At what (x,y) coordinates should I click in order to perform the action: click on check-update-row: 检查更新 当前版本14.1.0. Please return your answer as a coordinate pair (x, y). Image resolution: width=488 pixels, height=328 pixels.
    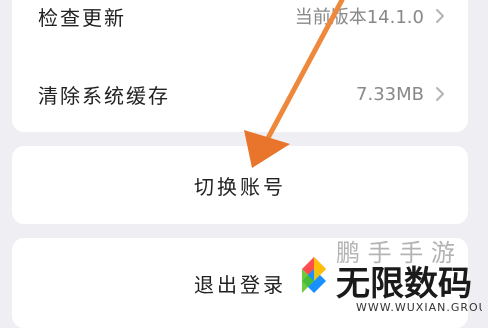
    Looking at the image, I should click on (240, 23).